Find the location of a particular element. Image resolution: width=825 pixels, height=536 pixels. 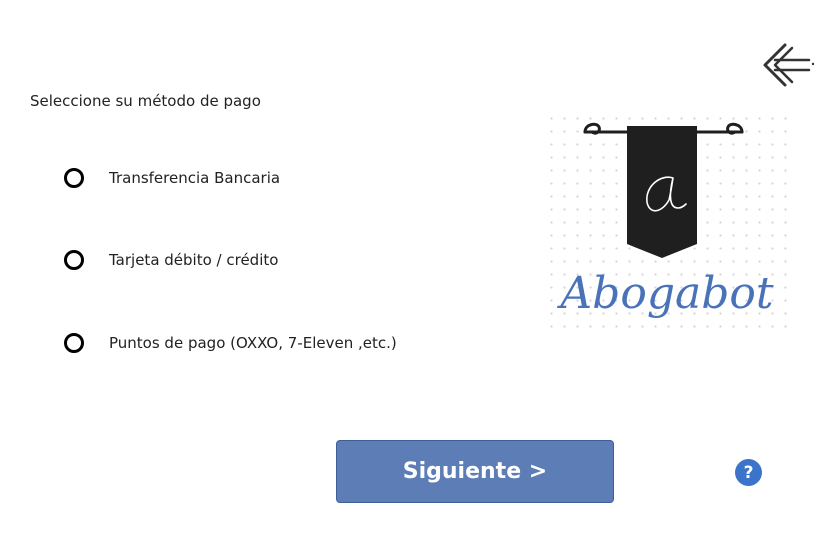

payment-method-prompt: Seleccione su método de pago is located at coordinates (145, 101).